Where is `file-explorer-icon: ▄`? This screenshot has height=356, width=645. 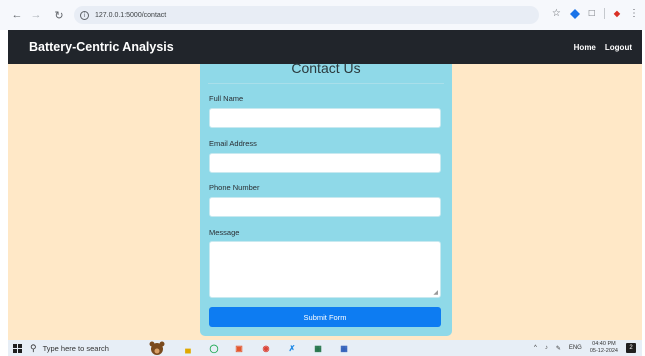 file-explorer-icon: ▄ is located at coordinates (188, 348).